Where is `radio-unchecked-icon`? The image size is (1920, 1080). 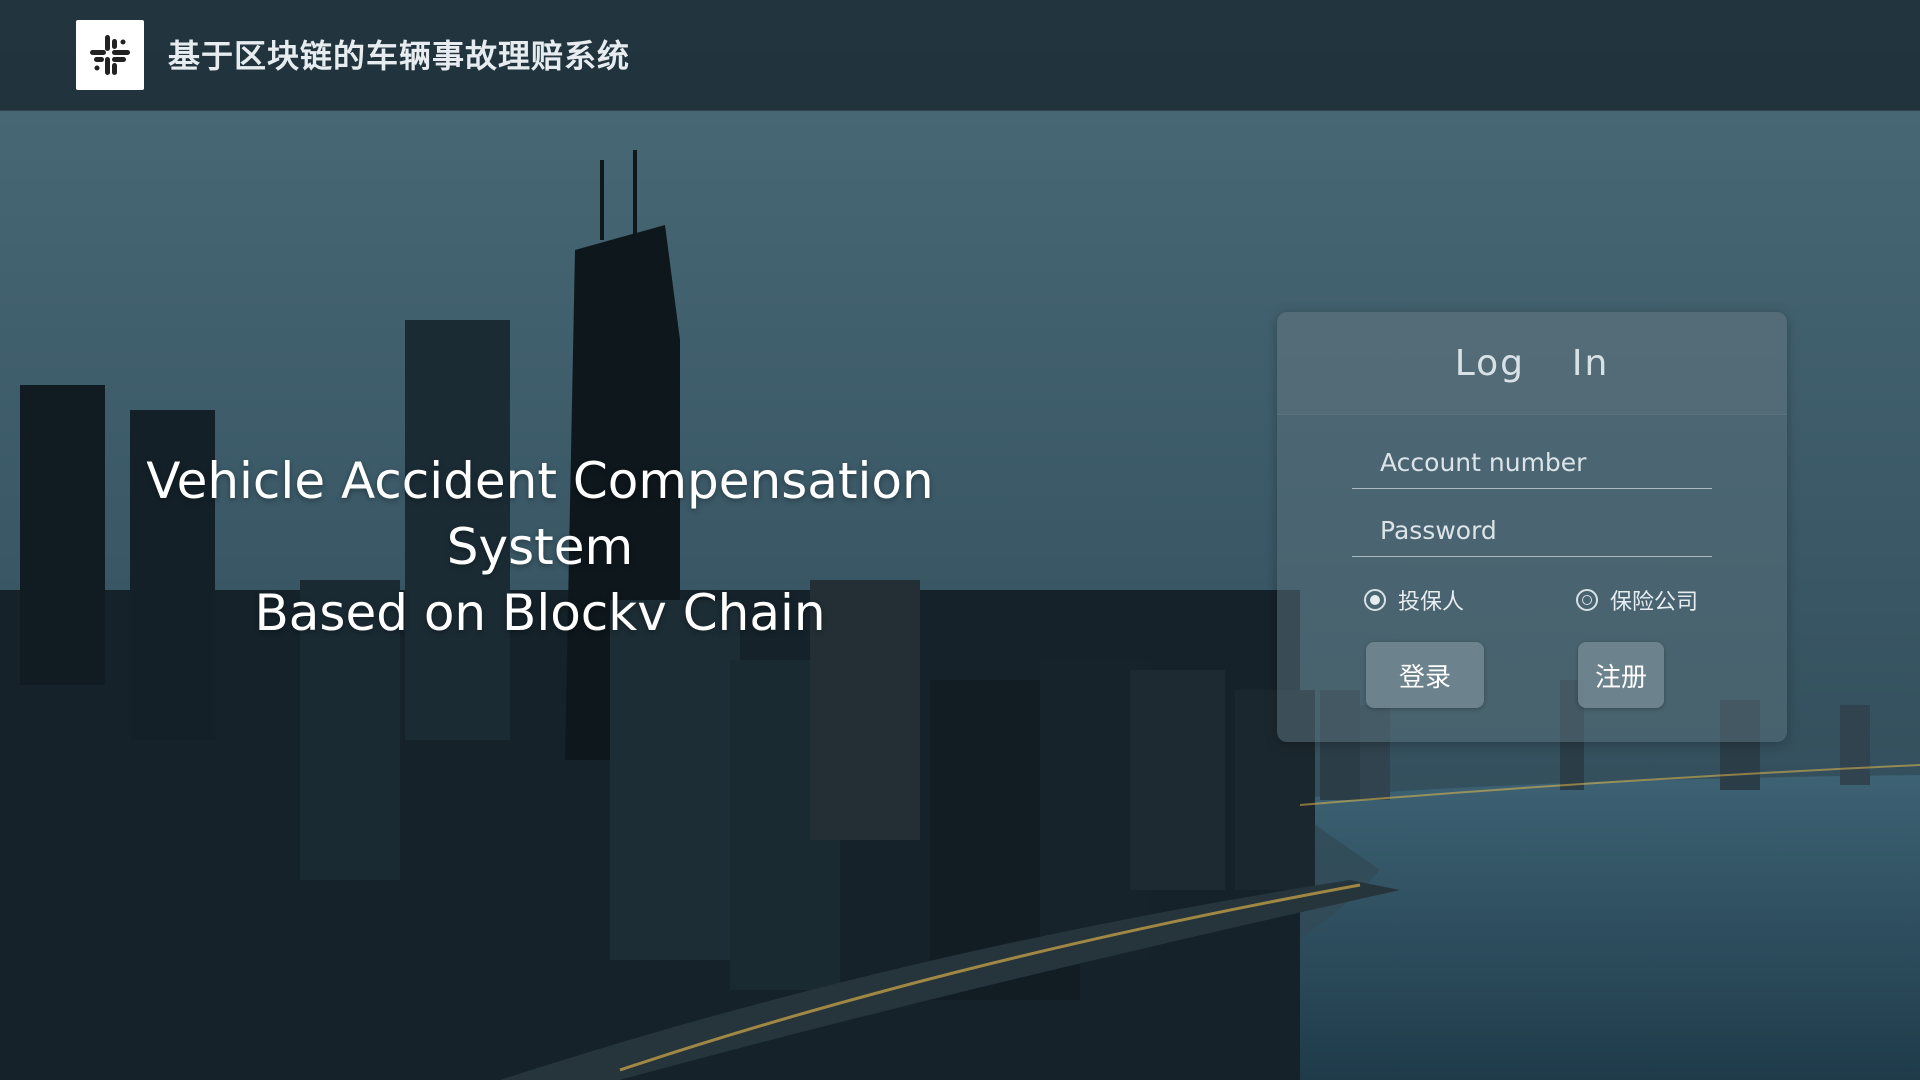 radio-unchecked-icon is located at coordinates (1587, 600).